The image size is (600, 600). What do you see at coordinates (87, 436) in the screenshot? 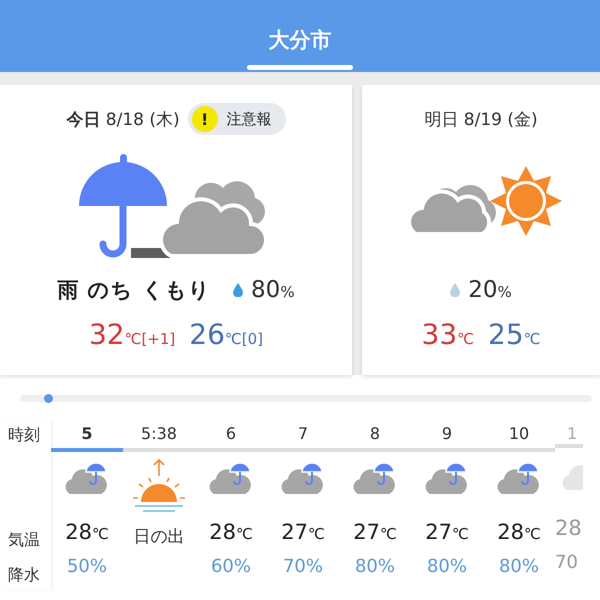
I see `hour-tab: 5` at bounding box center [87, 436].